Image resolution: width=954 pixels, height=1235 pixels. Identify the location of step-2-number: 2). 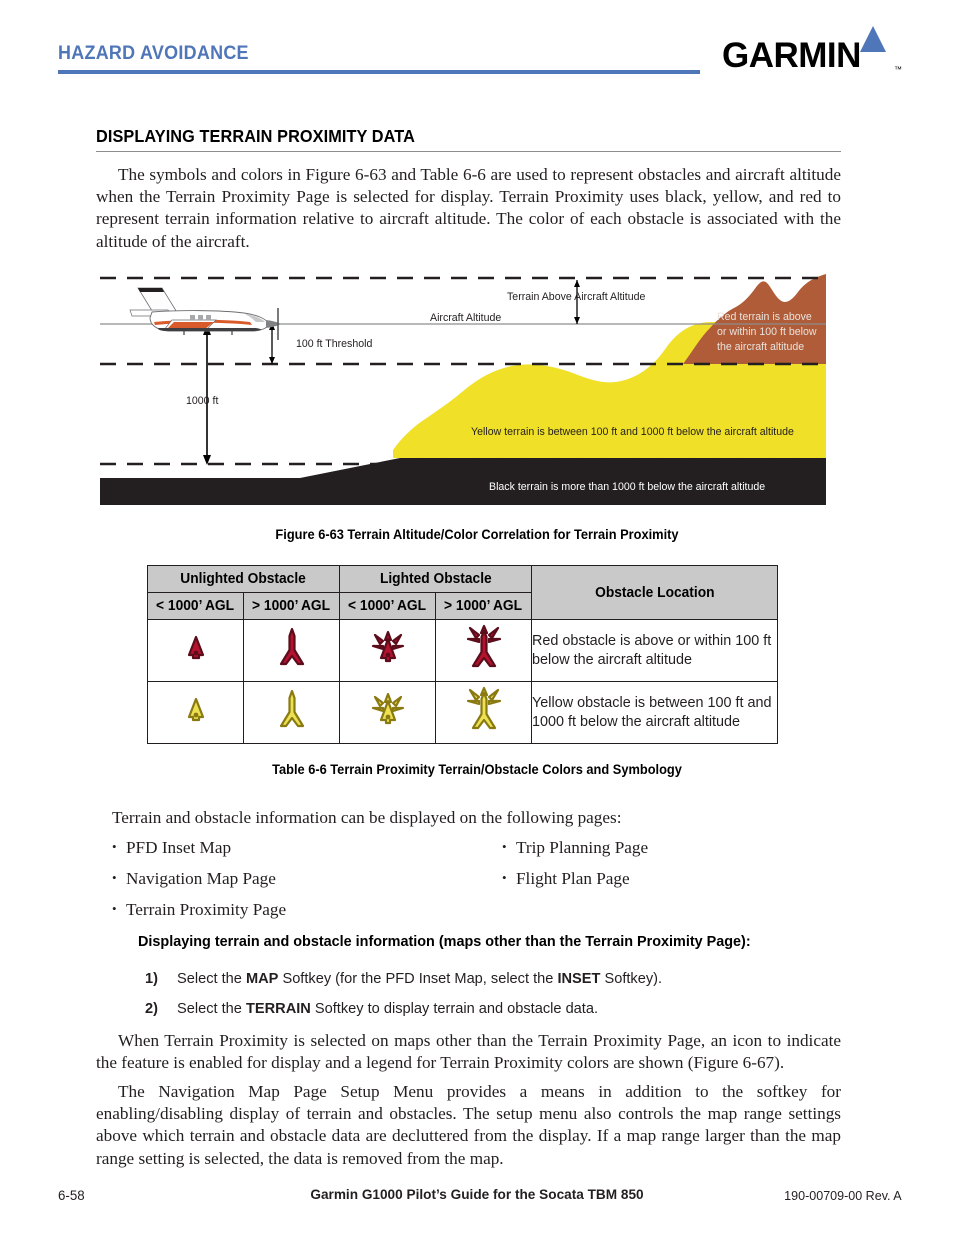
(151, 1009).